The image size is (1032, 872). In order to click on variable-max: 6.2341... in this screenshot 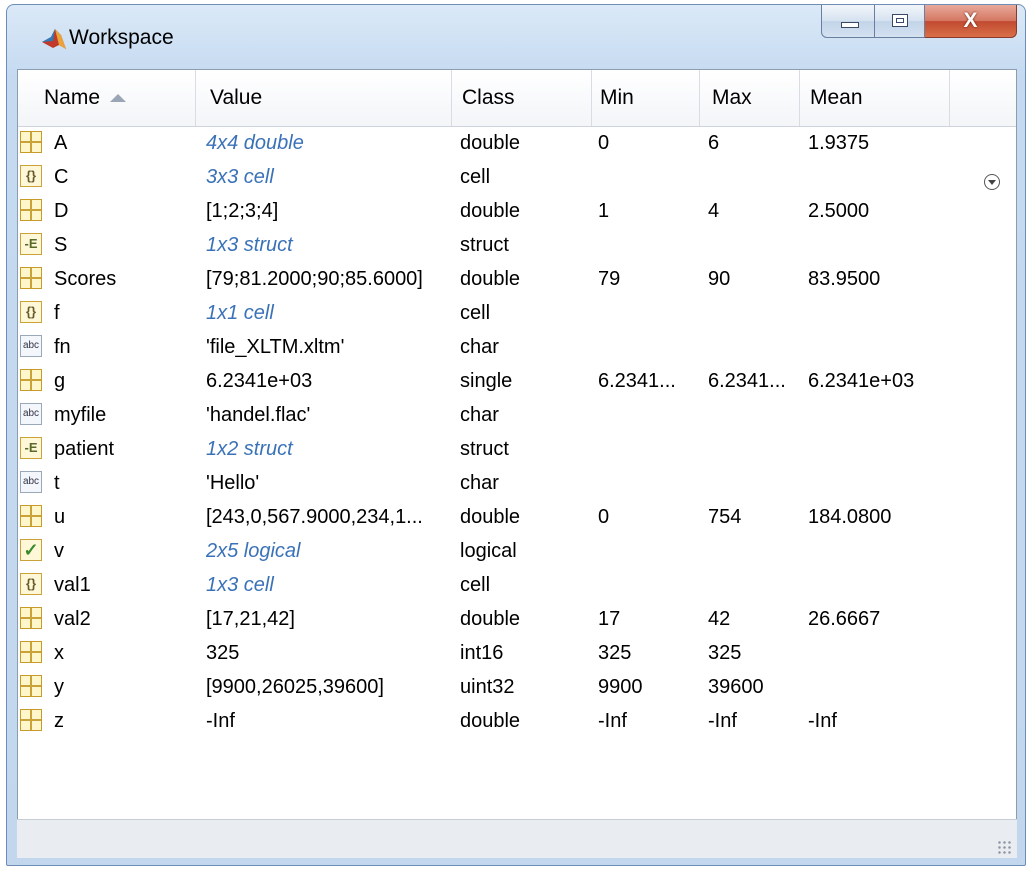, I will do `click(747, 381)`.